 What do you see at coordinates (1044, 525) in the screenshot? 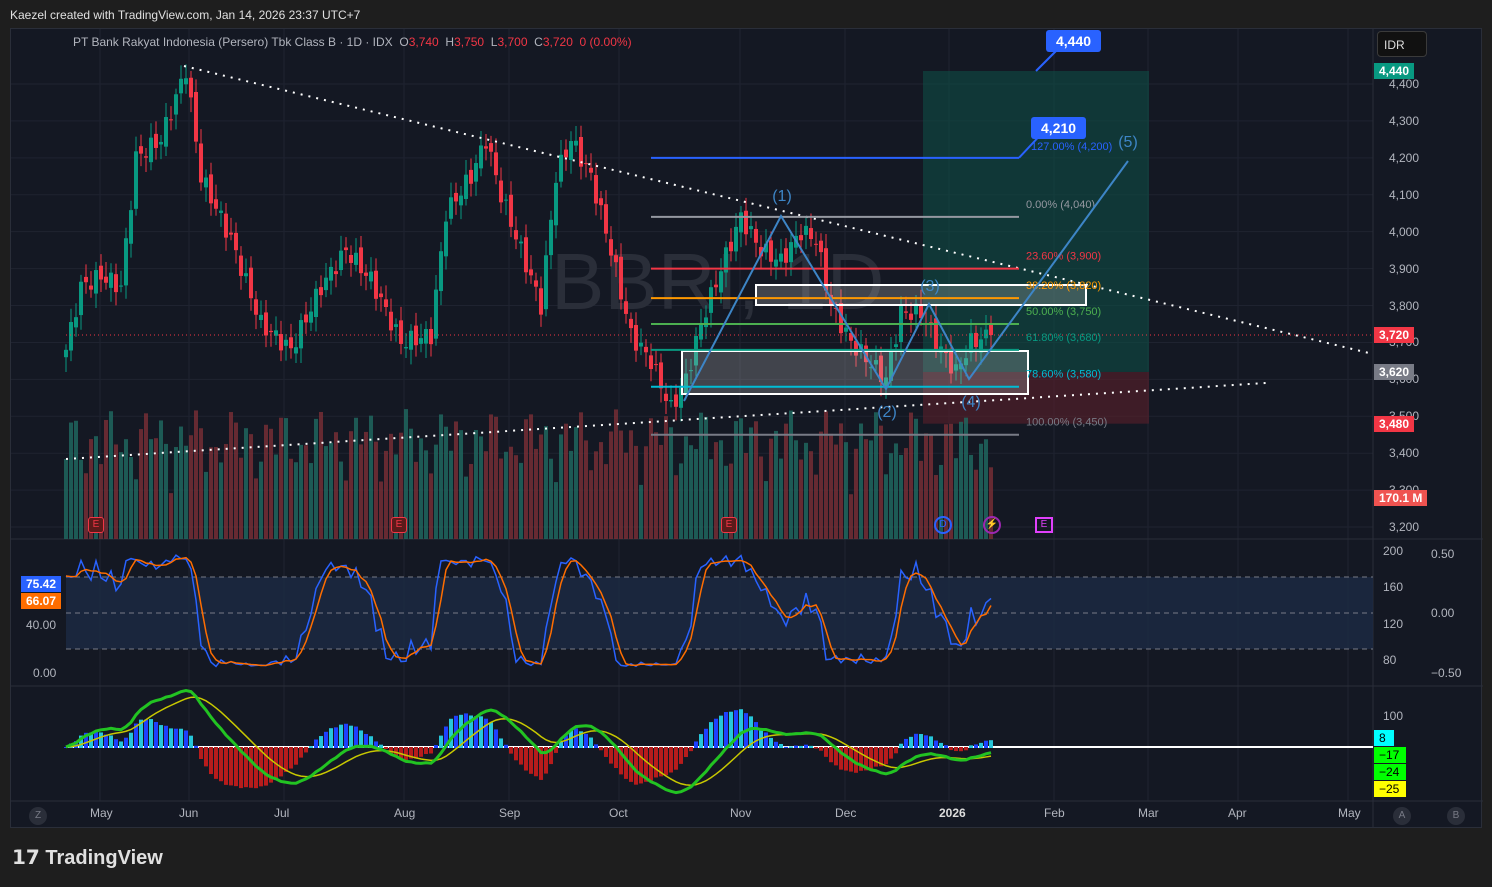
I see `earnings-upcoming-icon: E` at bounding box center [1044, 525].